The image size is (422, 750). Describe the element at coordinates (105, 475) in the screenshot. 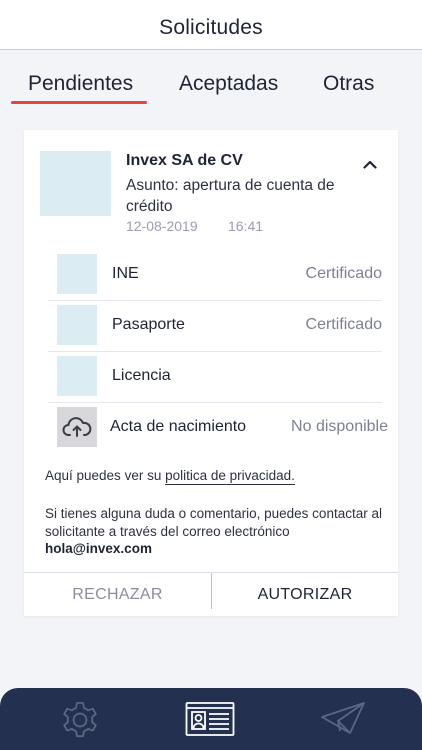

I see `privacy-prefix: Aquí puedes ver su` at that location.